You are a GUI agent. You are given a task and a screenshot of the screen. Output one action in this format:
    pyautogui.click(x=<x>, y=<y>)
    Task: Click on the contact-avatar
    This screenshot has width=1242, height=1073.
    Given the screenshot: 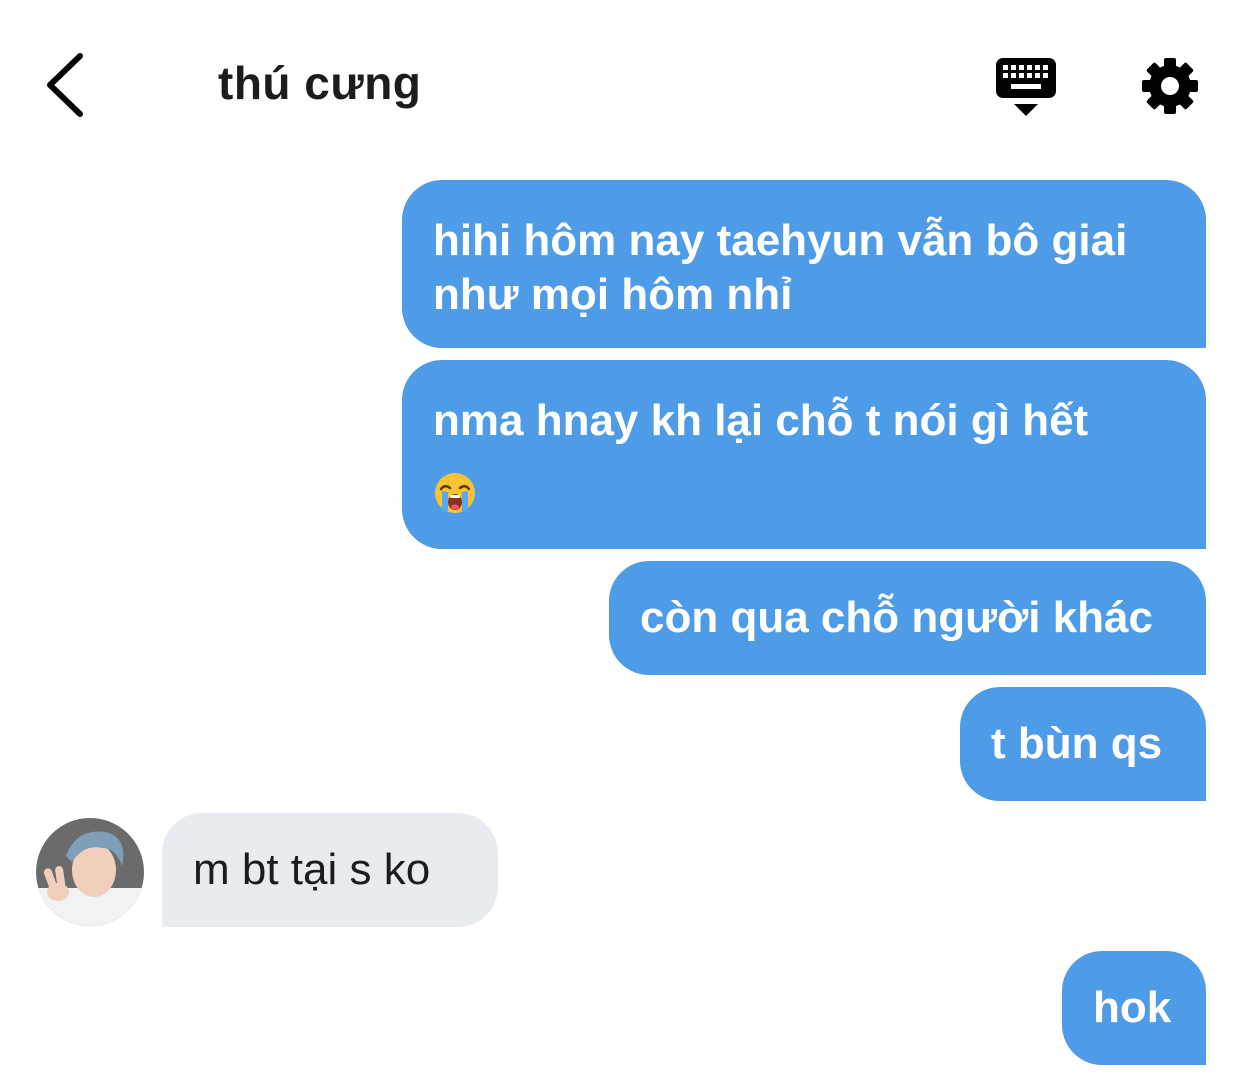 What is the action you would take?
    pyautogui.click(x=90, y=872)
    